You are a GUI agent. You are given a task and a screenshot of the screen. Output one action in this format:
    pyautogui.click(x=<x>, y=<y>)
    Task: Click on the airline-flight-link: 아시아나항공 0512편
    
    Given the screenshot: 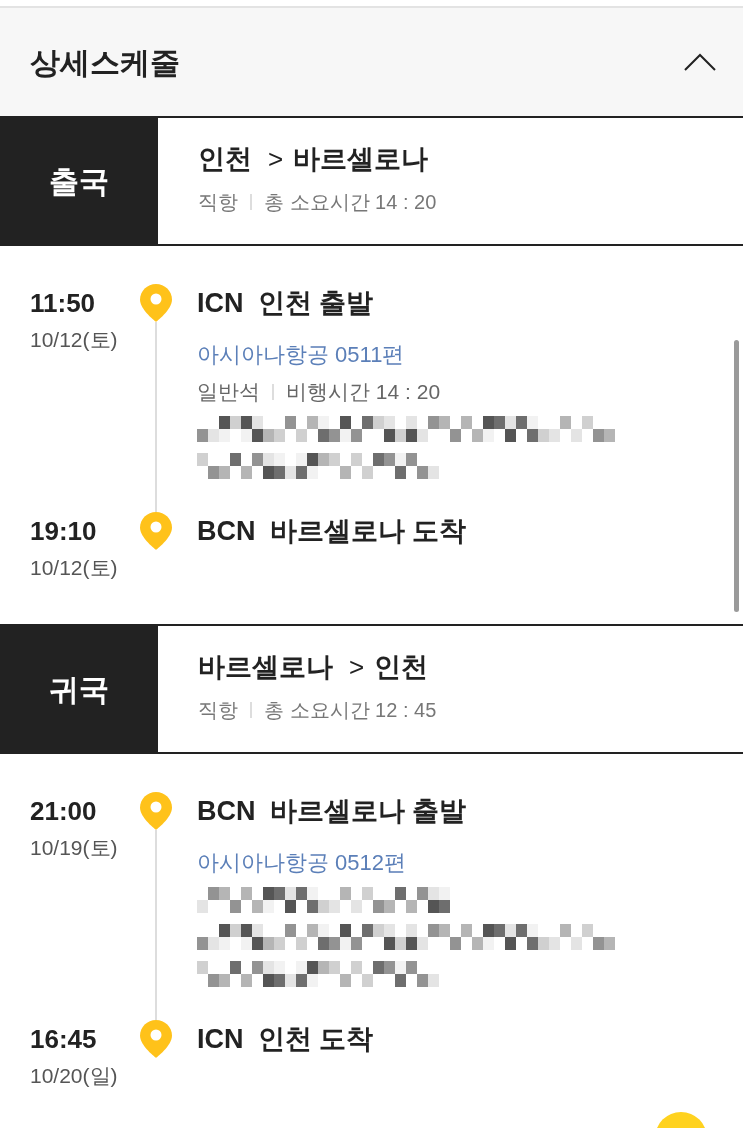 What is the action you would take?
    pyautogui.click(x=302, y=862)
    